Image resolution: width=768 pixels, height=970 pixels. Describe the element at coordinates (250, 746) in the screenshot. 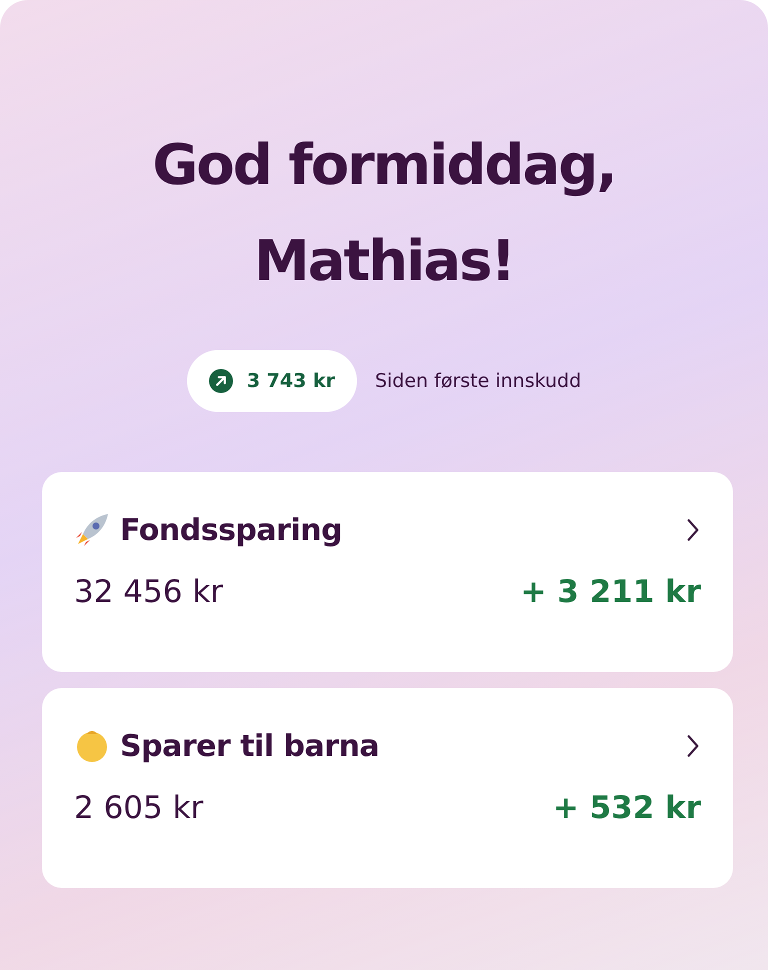

I see `account-title: Sparer til barna` at that location.